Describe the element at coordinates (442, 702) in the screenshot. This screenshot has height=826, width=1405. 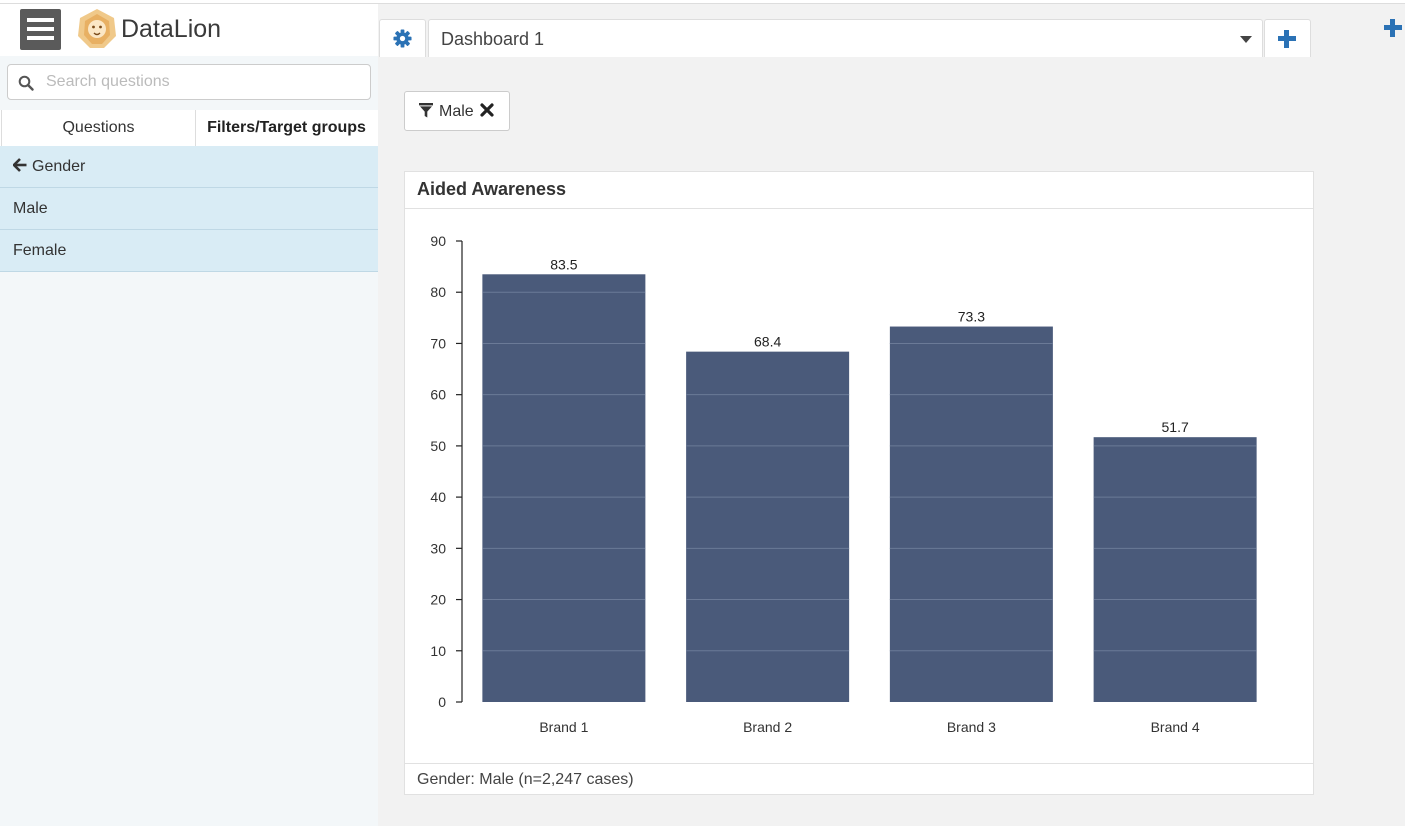
I see `y-tick-label: 0` at that location.